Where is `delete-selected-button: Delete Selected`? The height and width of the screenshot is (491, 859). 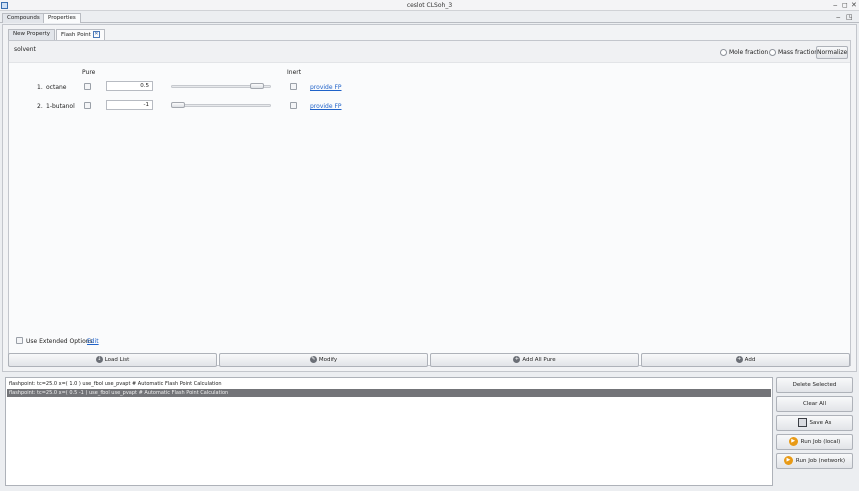 delete-selected-button: Delete Selected is located at coordinates (814, 385).